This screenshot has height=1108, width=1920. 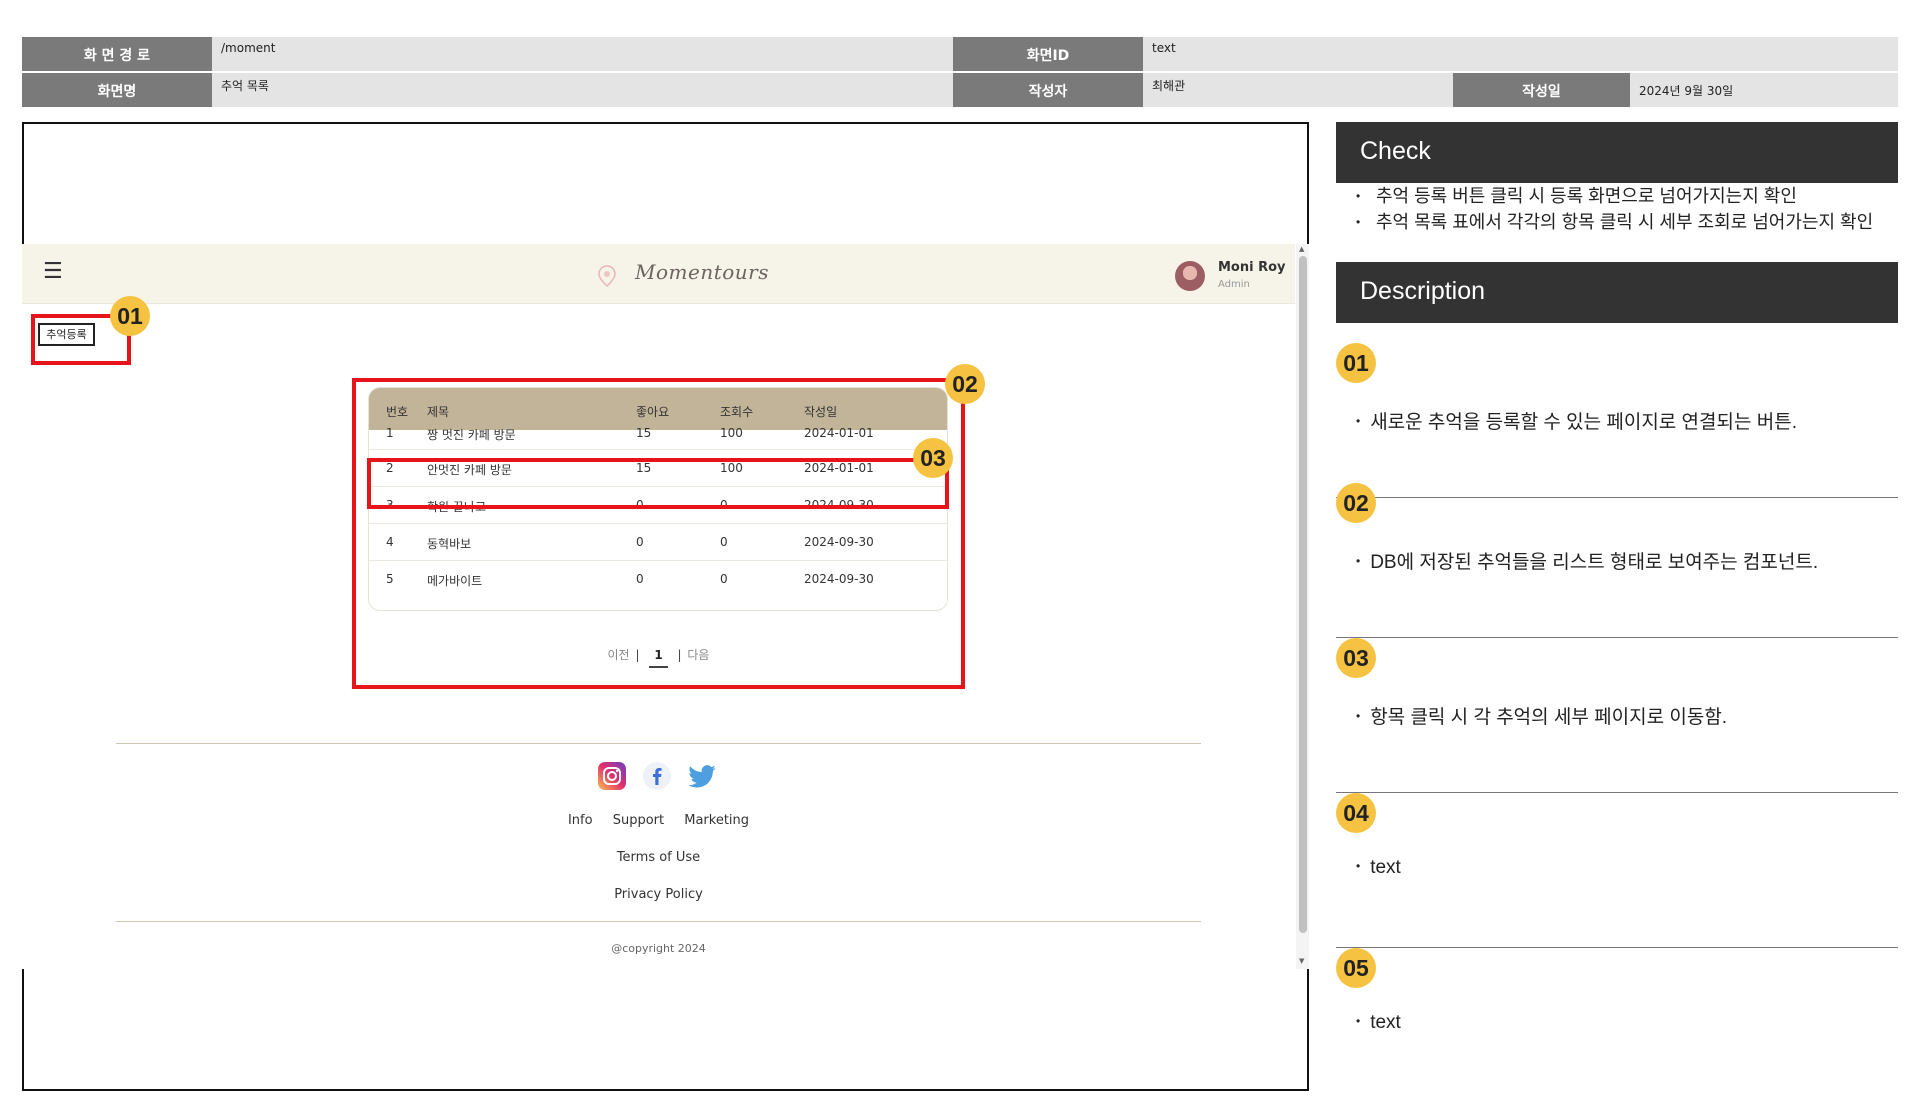 What do you see at coordinates (1301, 961) in the screenshot?
I see `scroll-down-arrow-icon: ▼` at bounding box center [1301, 961].